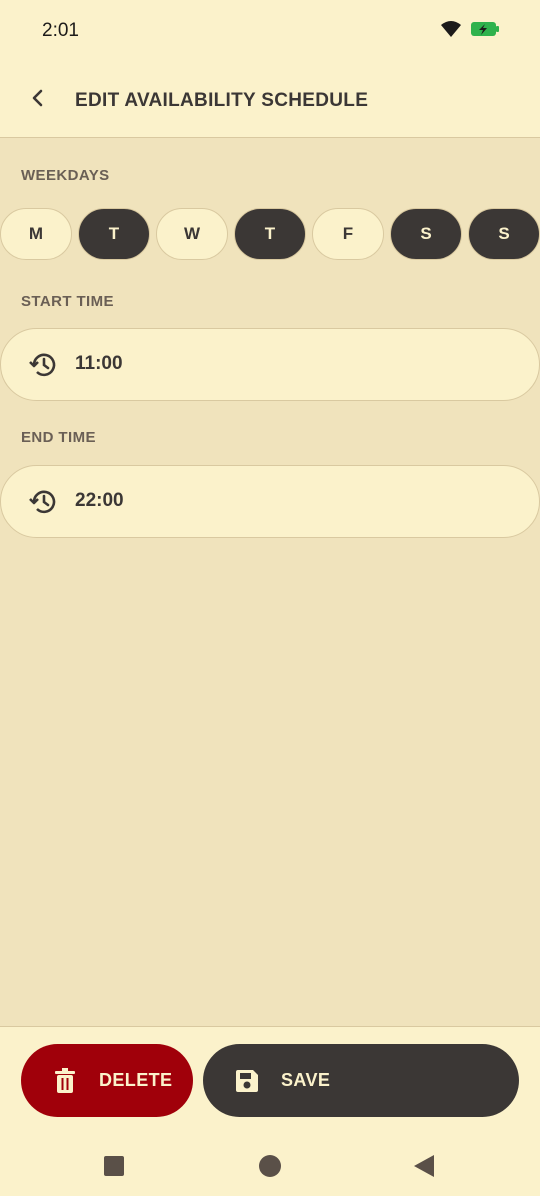  I want to click on recents-button, so click(114, 1168).